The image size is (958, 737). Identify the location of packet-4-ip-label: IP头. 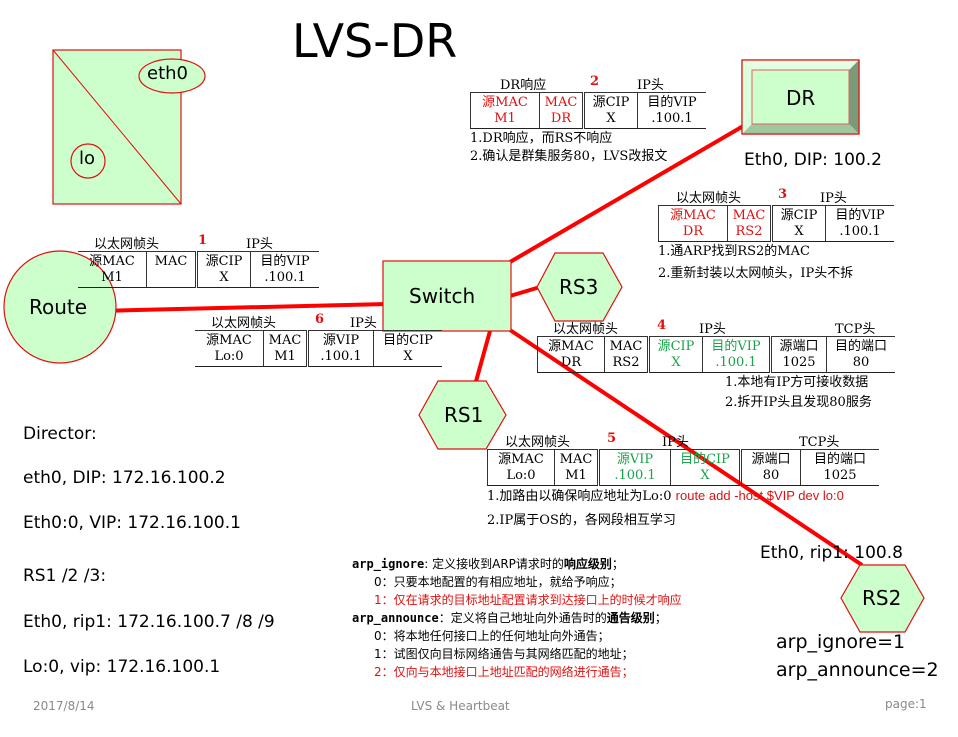
(712, 329).